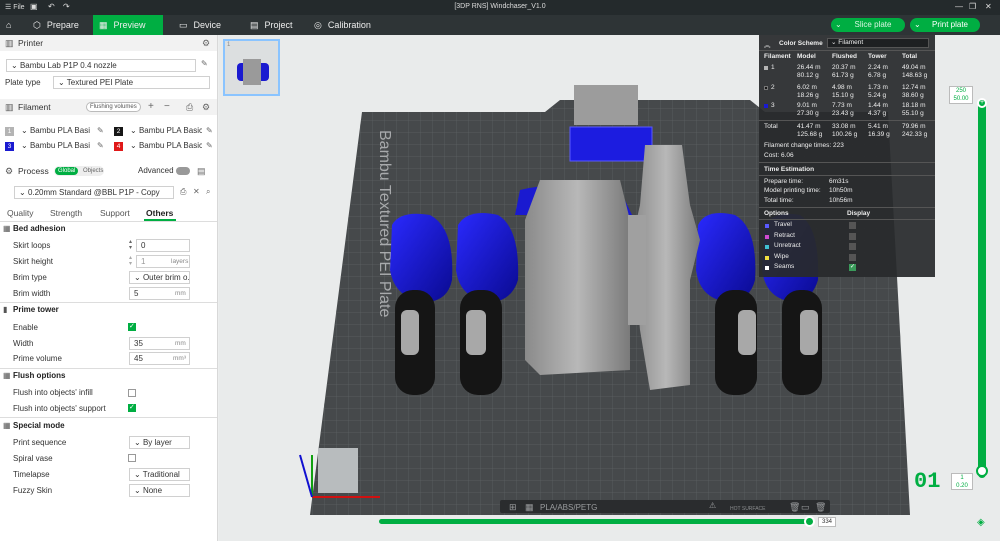 The width and height of the screenshot is (1000, 541). I want to click on close-preset-icon: ✕, so click(196, 191).